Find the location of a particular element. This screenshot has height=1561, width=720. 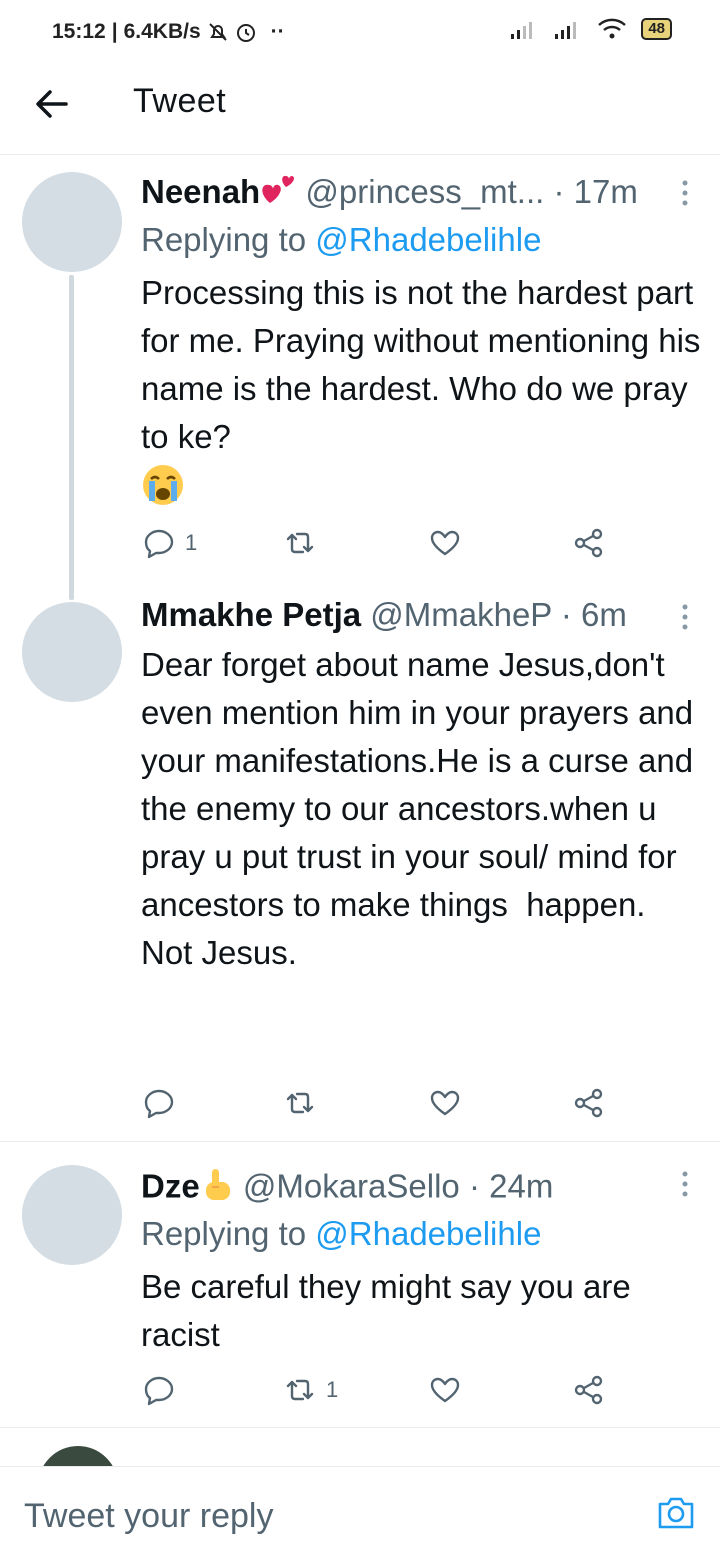

back-arrow-icon is located at coordinates (52, 104).